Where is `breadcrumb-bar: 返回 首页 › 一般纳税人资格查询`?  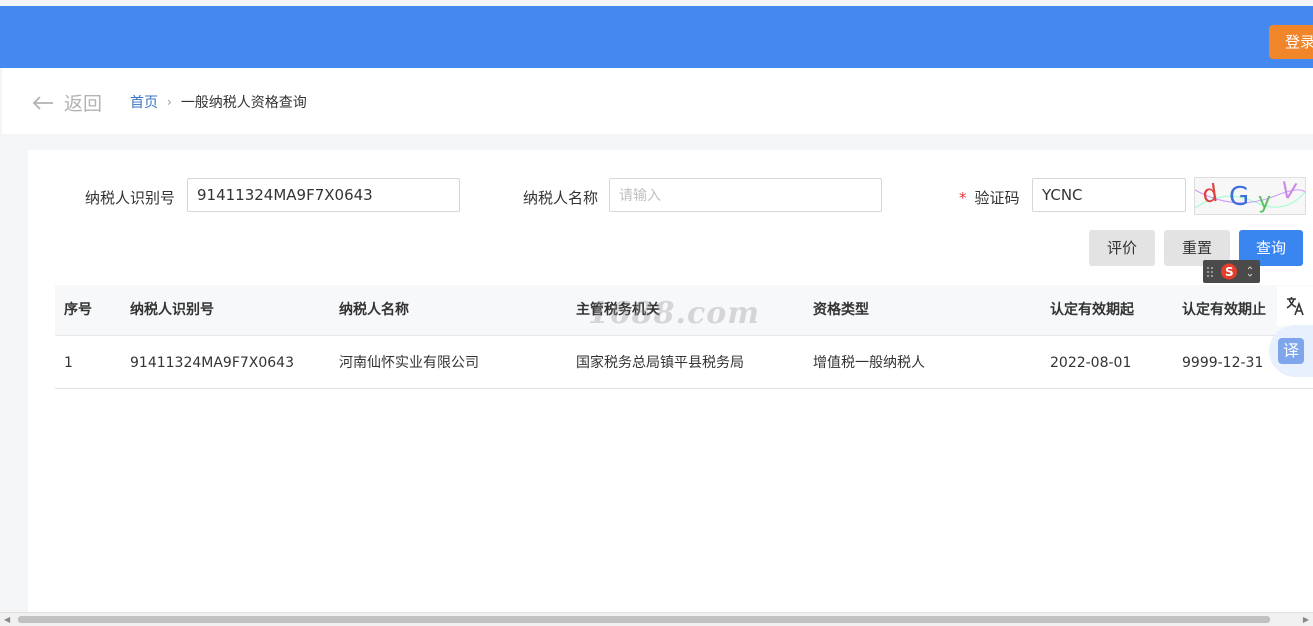 breadcrumb-bar: 返回 首页 › 一般纳税人资格查询 is located at coordinates (657, 101).